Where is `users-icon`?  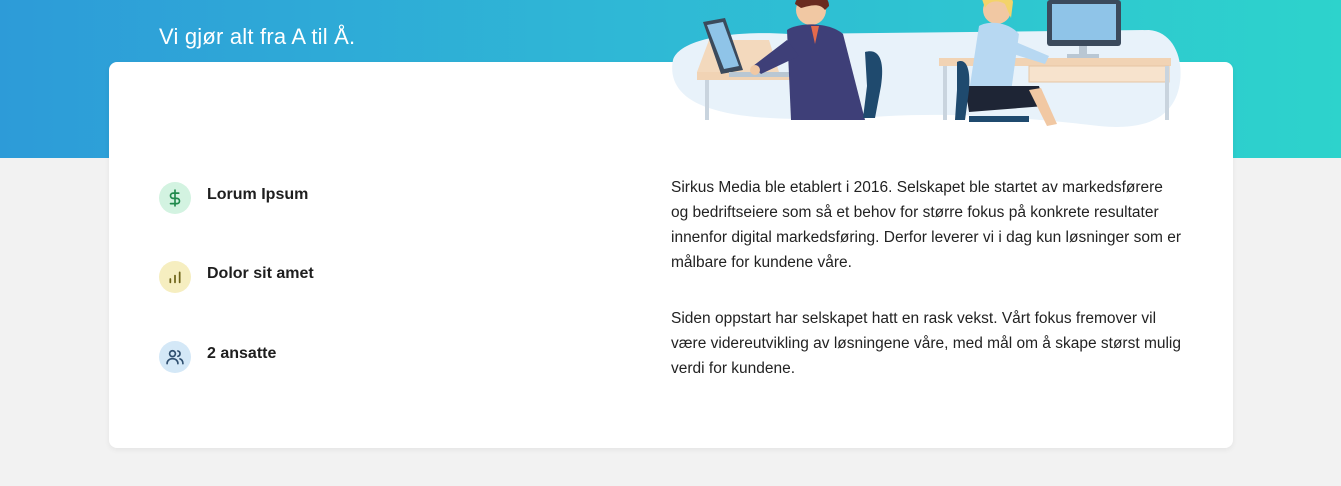 users-icon is located at coordinates (175, 357).